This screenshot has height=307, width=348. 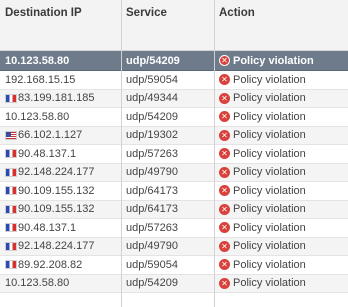 What do you see at coordinates (40, 79) in the screenshot?
I see `destination-ip-text: 192.168.15.15` at bounding box center [40, 79].